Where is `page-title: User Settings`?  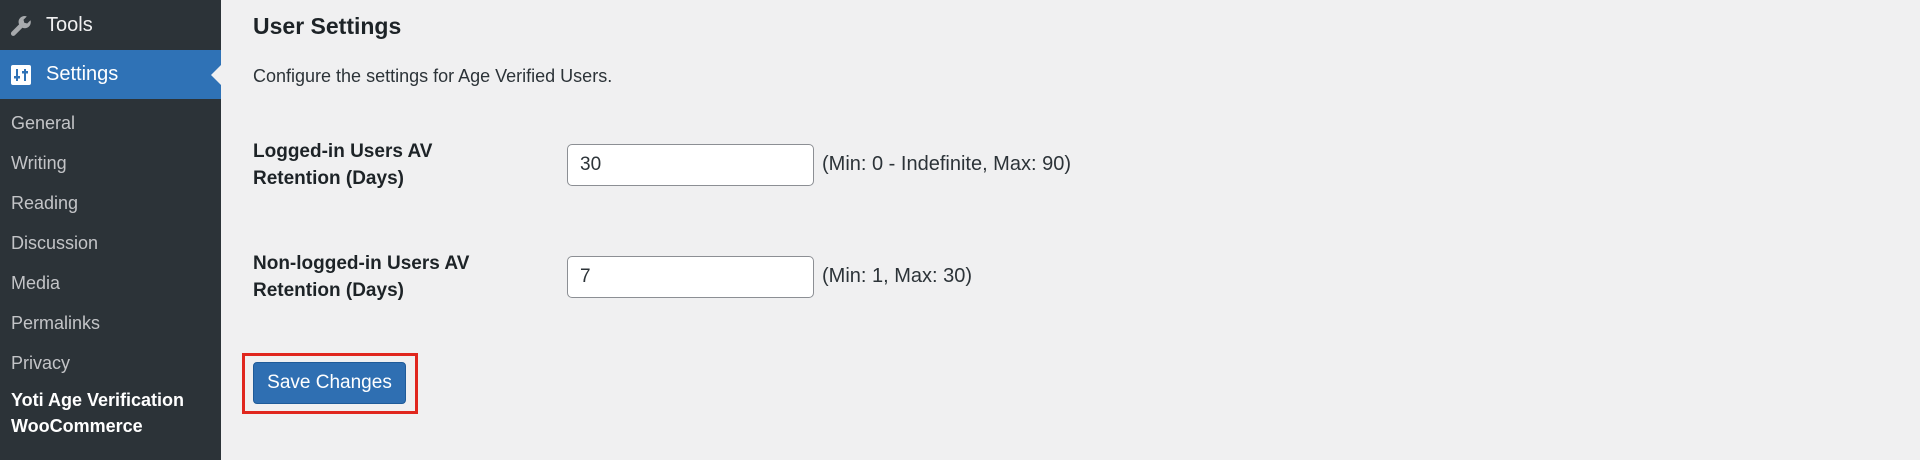
page-title: User Settings is located at coordinates (327, 26).